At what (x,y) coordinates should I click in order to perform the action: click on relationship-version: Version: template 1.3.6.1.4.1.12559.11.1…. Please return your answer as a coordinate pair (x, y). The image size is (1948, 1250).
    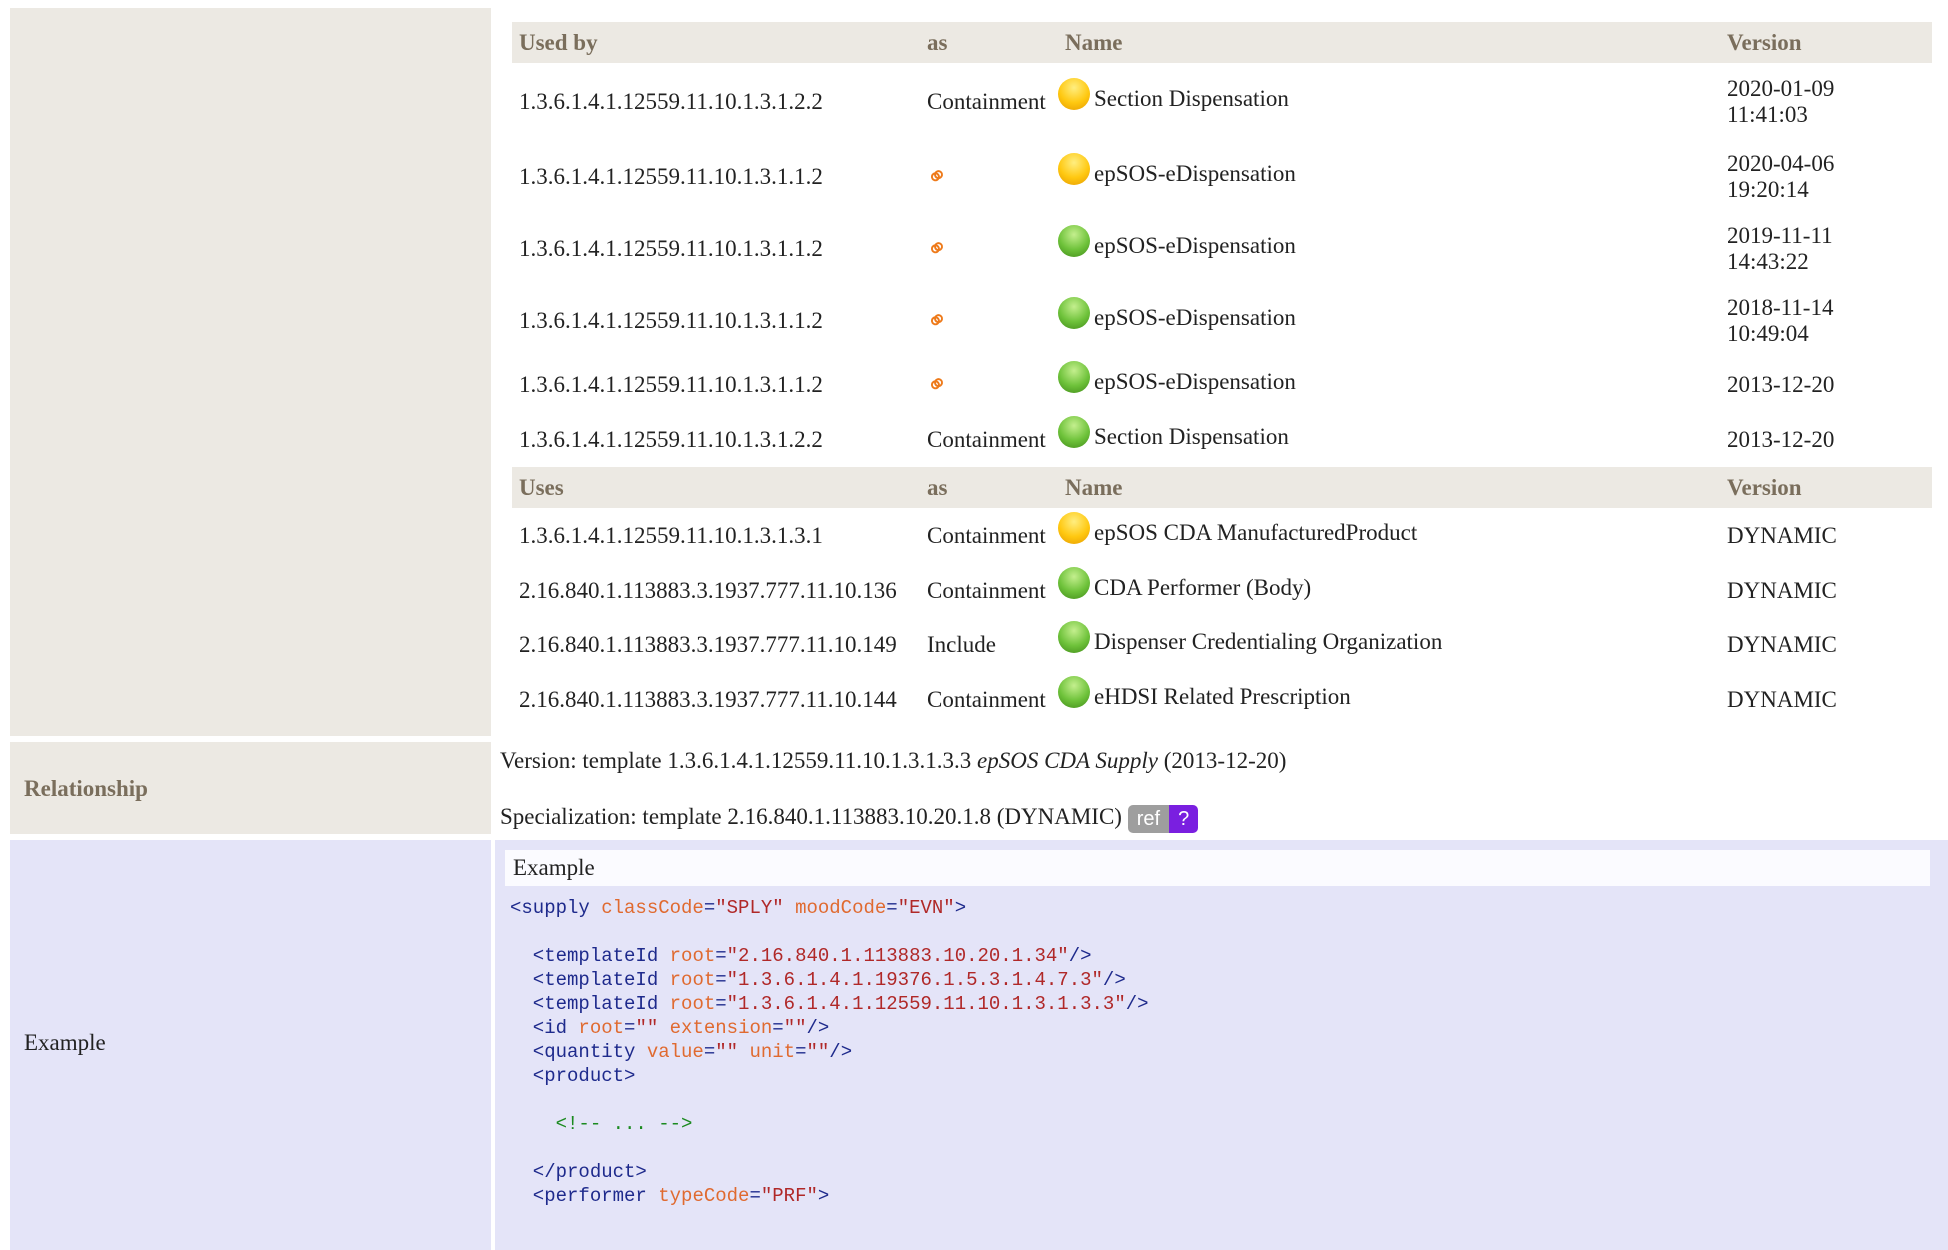
    Looking at the image, I should click on (893, 761).